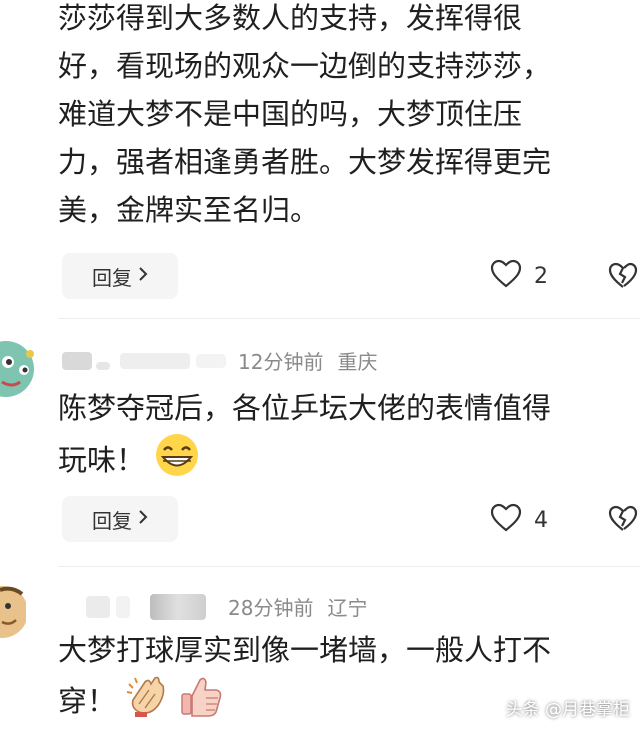  What do you see at coordinates (541, 520) in the screenshot?
I see `comment-2-like-count: 4` at bounding box center [541, 520].